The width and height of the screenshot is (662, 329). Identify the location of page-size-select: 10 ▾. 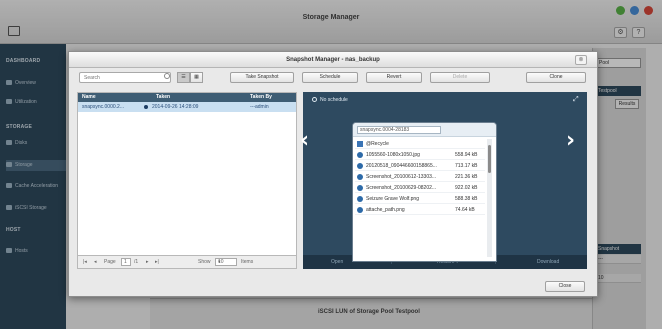
(226, 262).